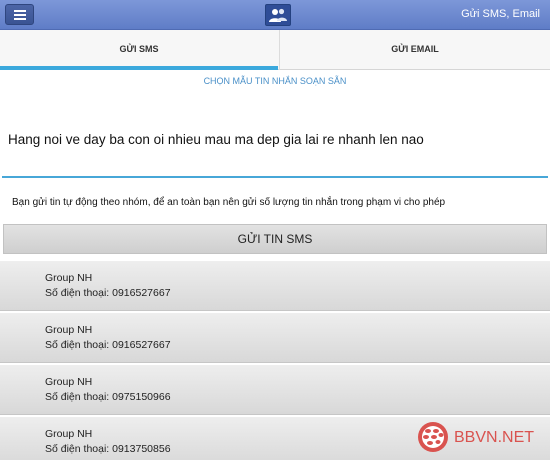 The height and width of the screenshot is (460, 550). Describe the element at coordinates (275, 239) in the screenshot. I see `send-sms-button: GỬI TIN SMS` at that location.